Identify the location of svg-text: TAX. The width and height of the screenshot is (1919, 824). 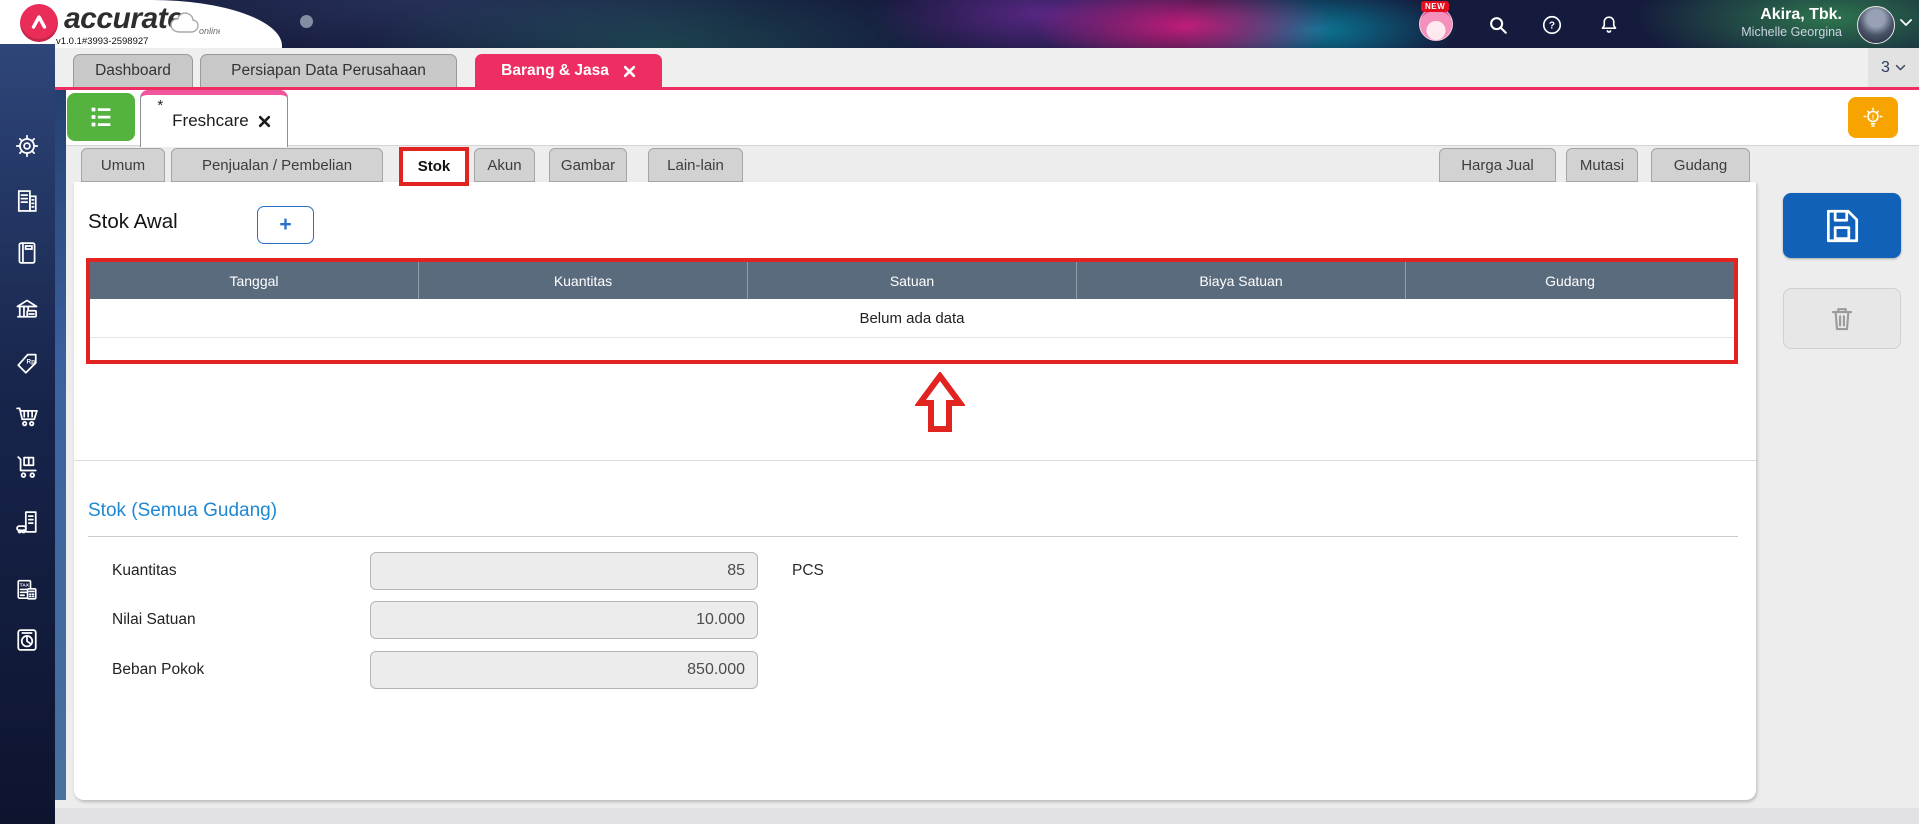
(25, 585).